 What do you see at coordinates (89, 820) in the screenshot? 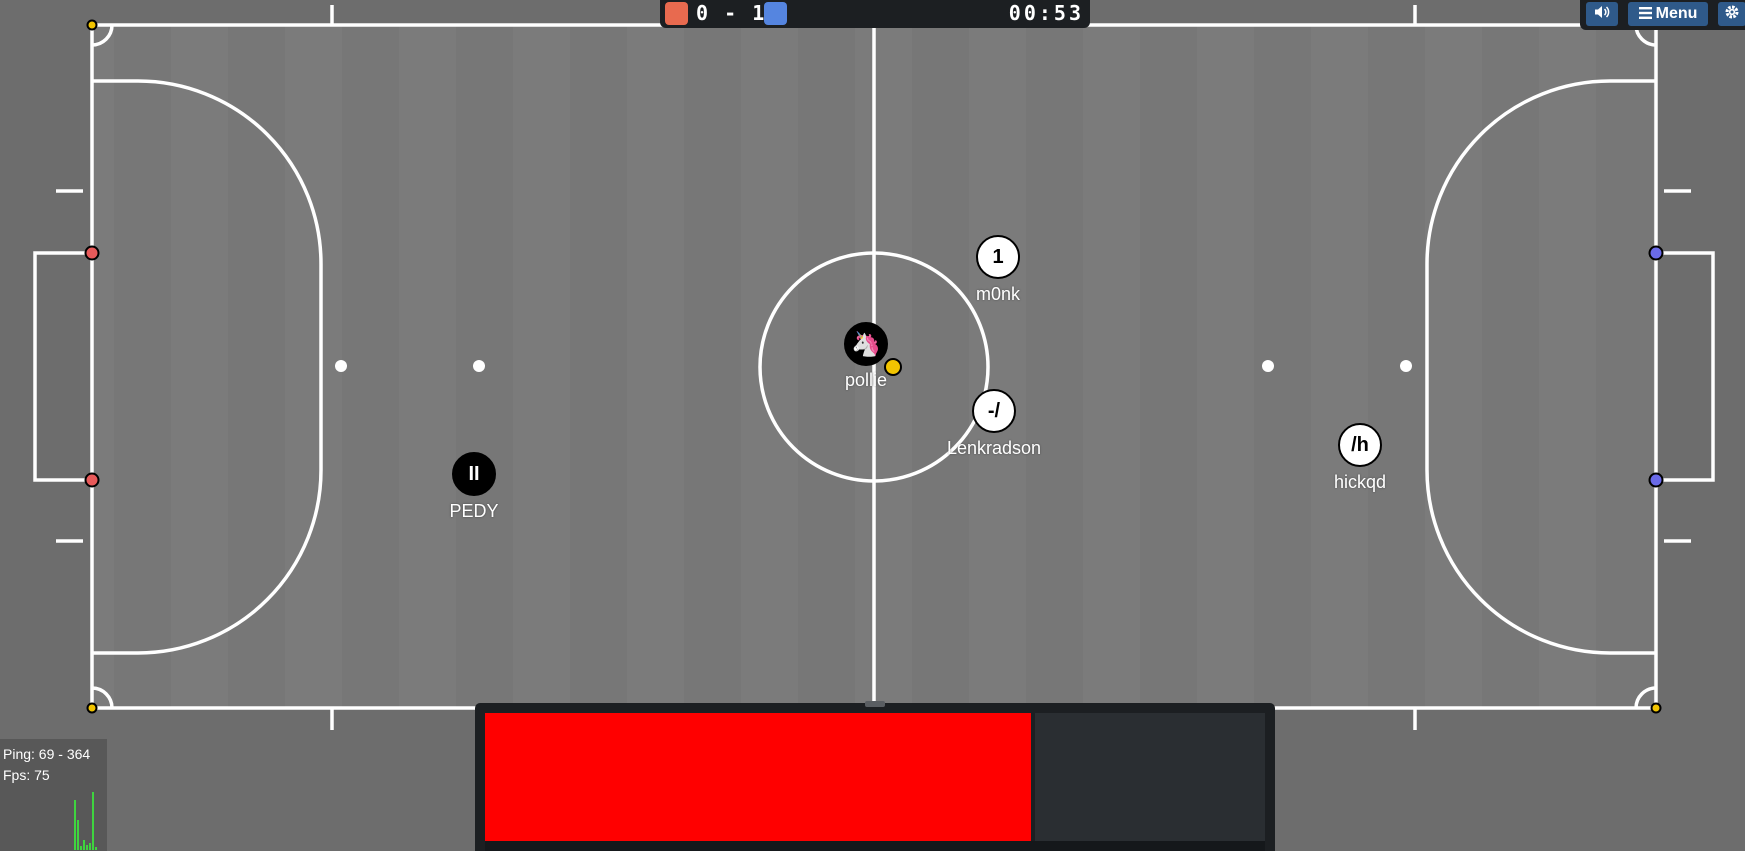
I see `fps-graph` at bounding box center [89, 820].